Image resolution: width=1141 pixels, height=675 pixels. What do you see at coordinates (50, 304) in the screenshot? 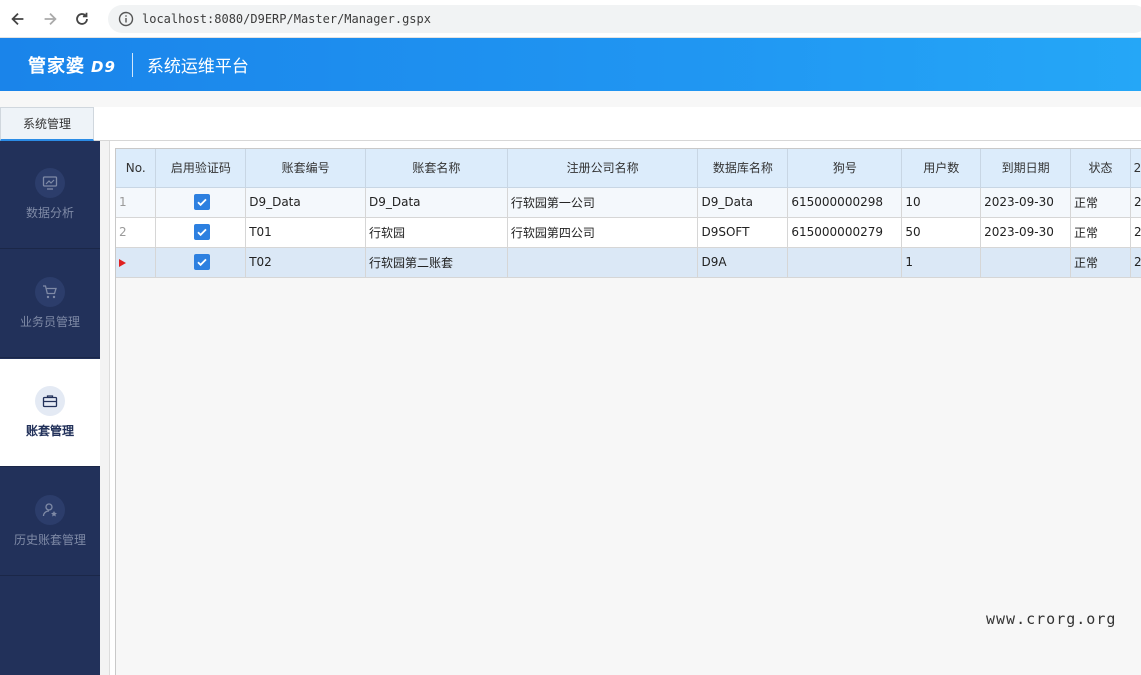
I see `sidebar-item-salesperson: 业务员管理` at bounding box center [50, 304].